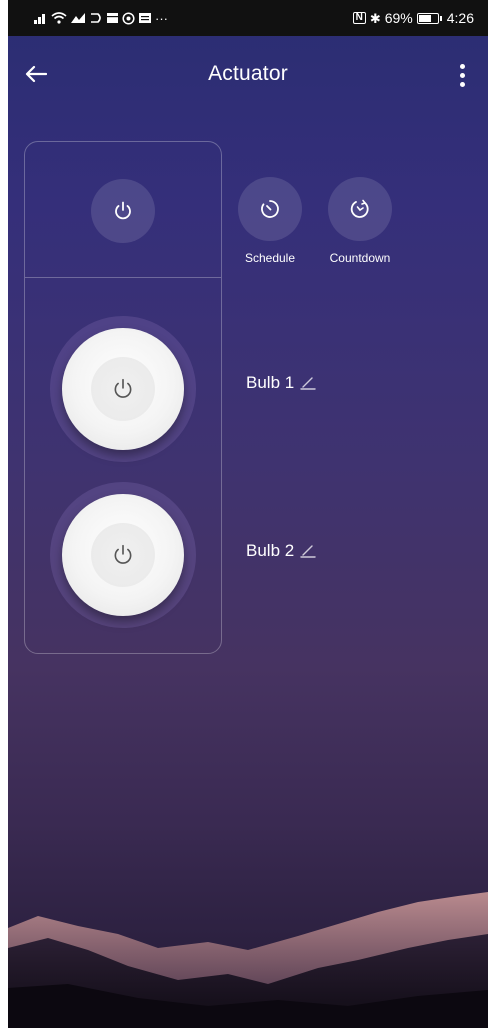  What do you see at coordinates (460, 18) in the screenshot?
I see `clock: 4:26` at bounding box center [460, 18].